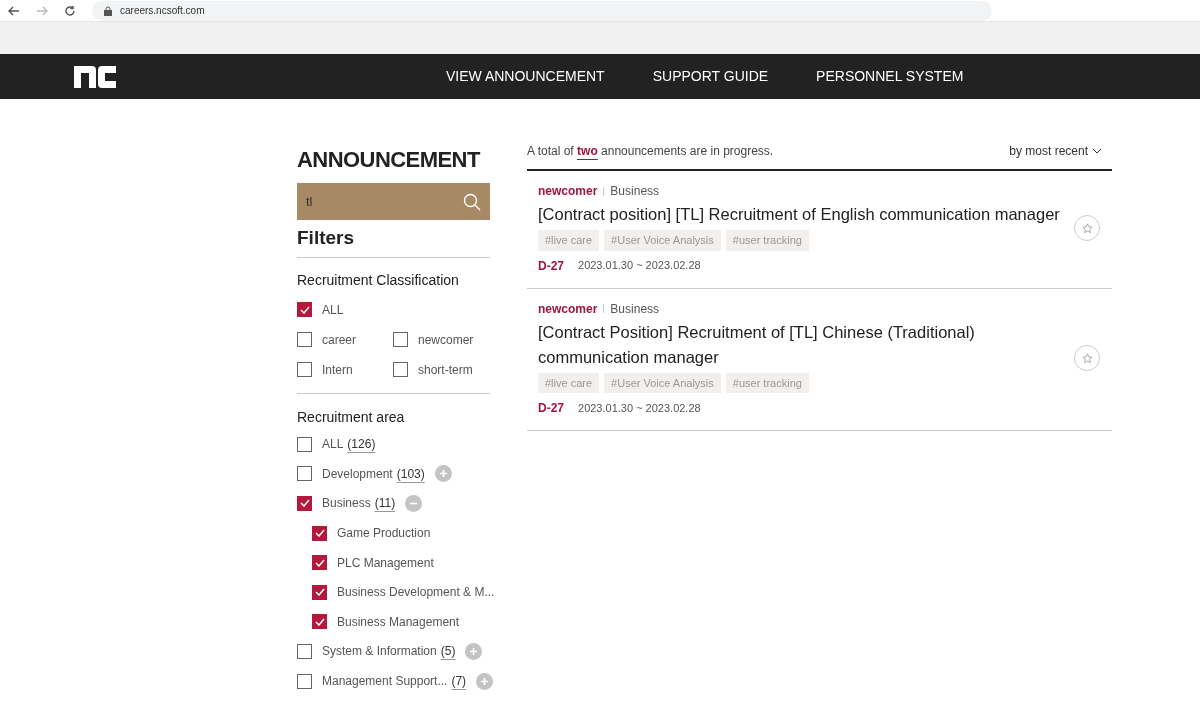  I want to click on announcement-title: [Contract position] [TL] Recruitment of English communication manager, so click(803, 214).